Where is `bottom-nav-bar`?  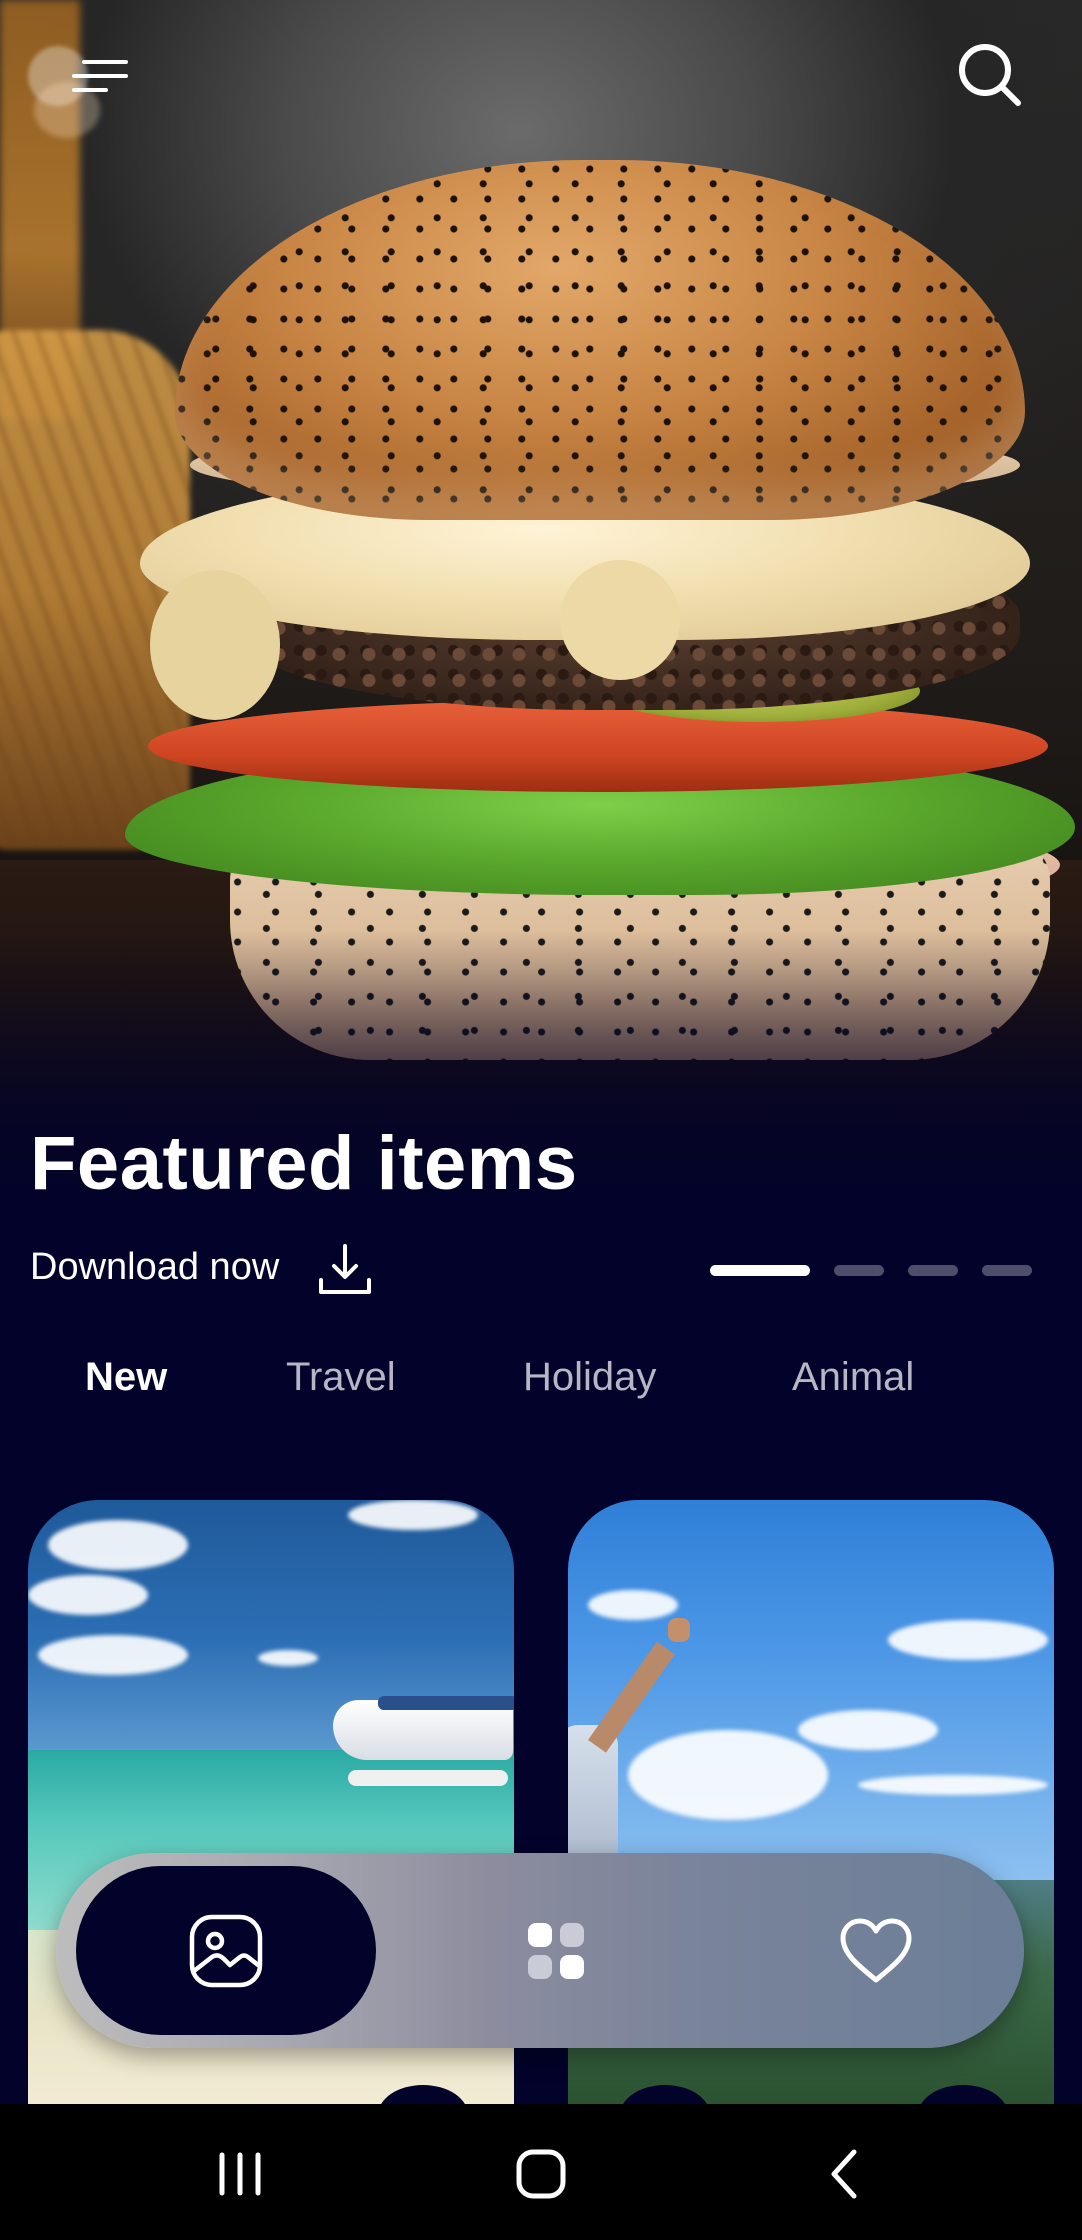 bottom-nav-bar is located at coordinates (540, 1950).